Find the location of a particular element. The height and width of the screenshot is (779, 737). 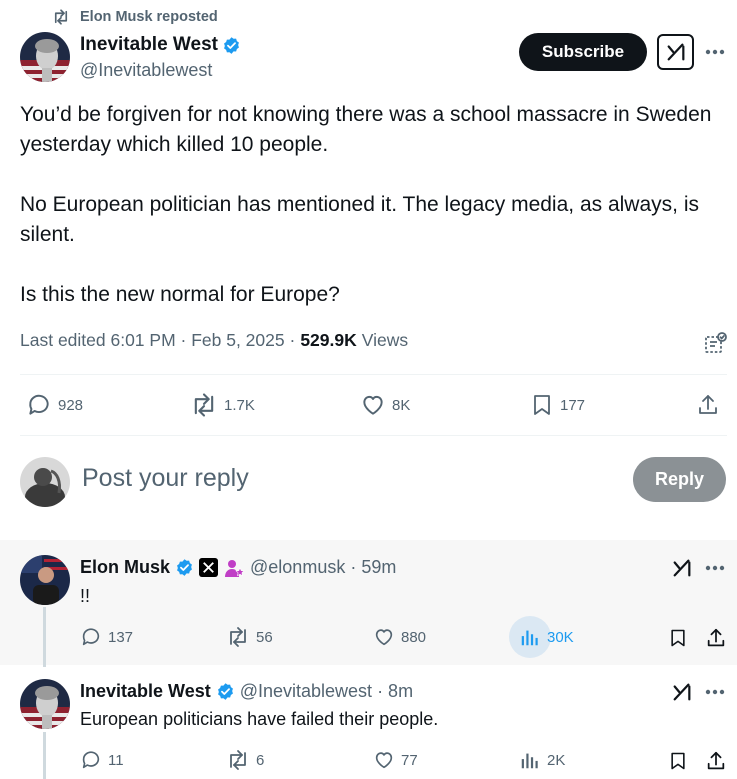

share-action is located at coordinates (708, 405).